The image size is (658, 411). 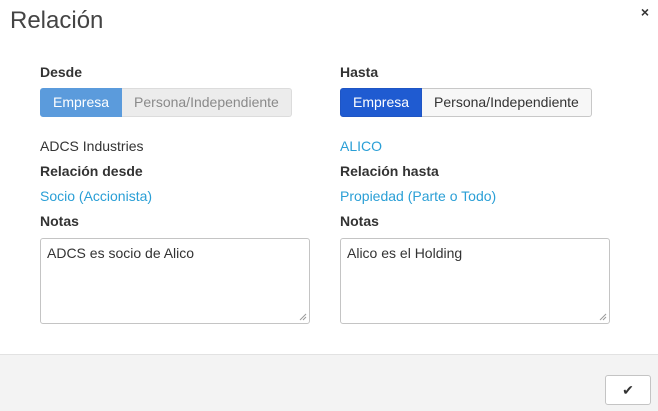 What do you see at coordinates (476, 146) in the screenshot?
I see `to-entity-link: ALICO` at bounding box center [476, 146].